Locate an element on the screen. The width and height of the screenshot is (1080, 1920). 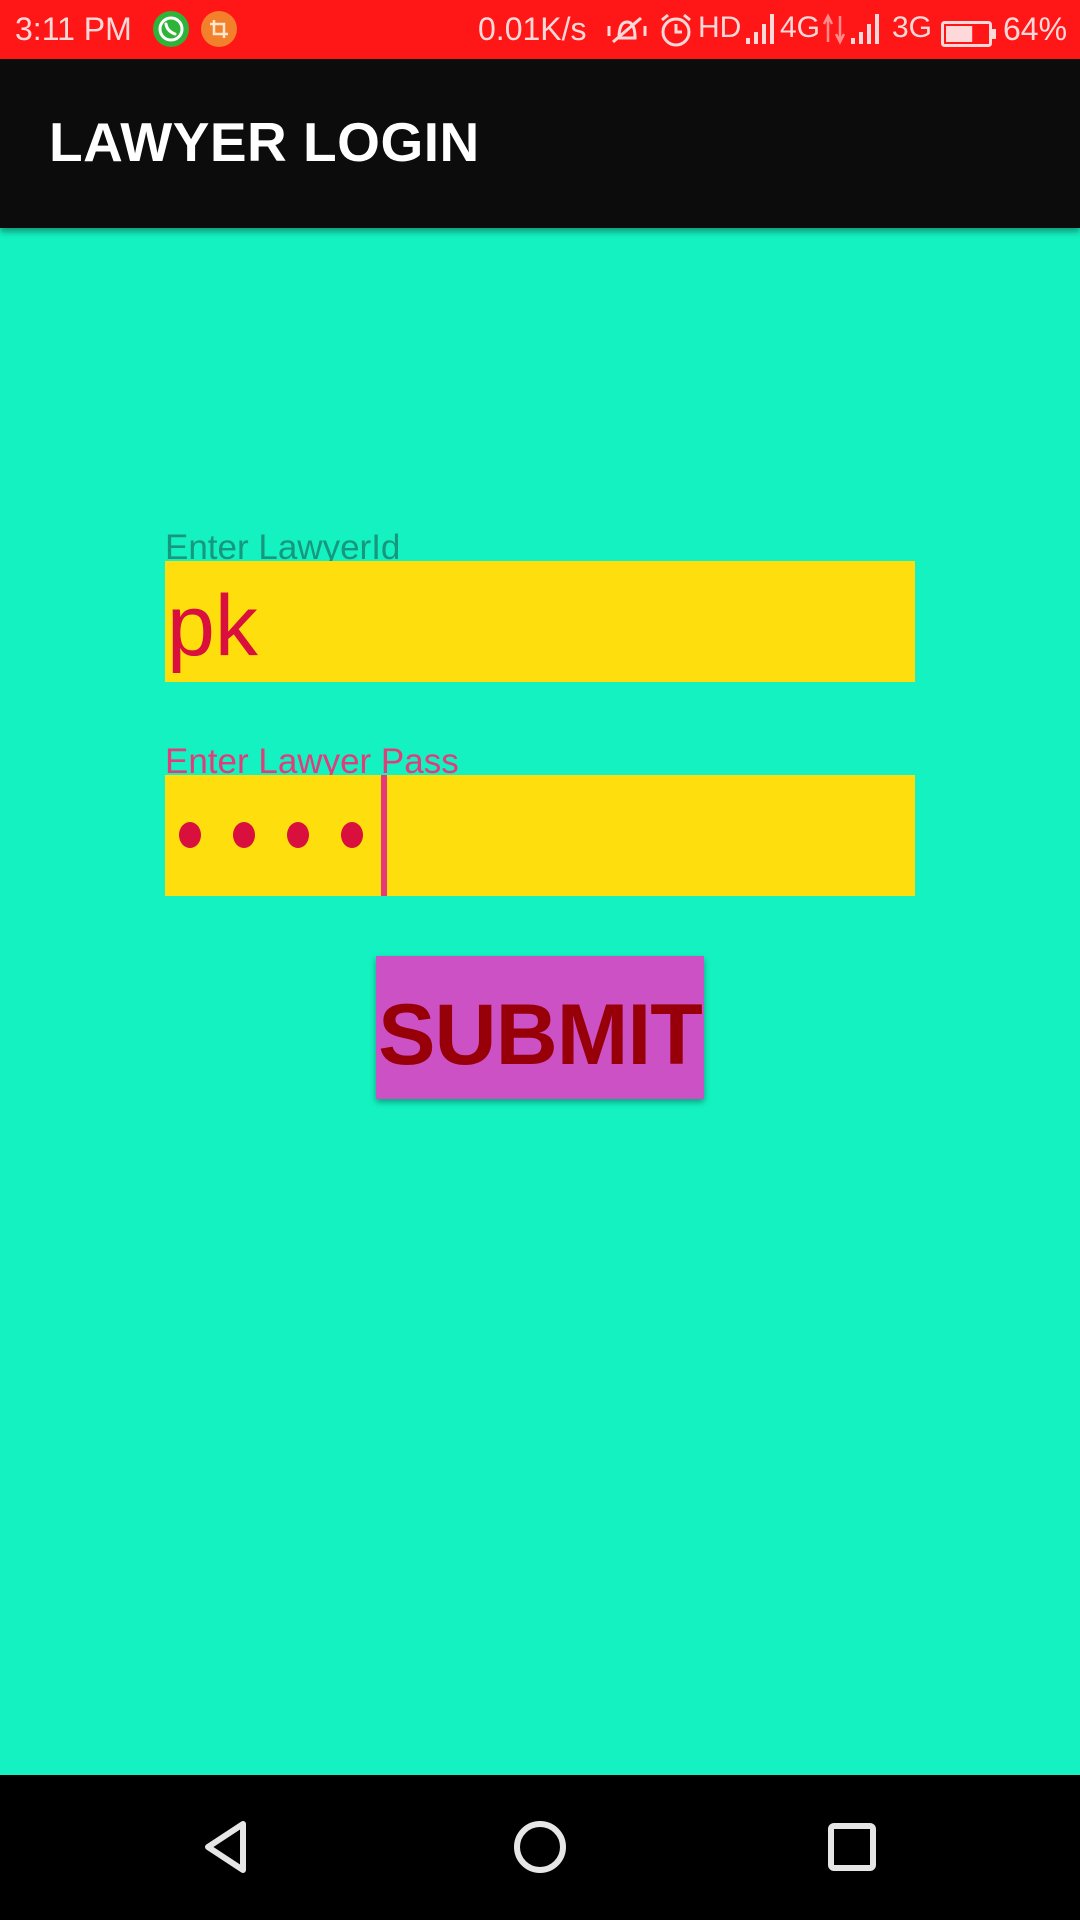
back-button is located at coordinates (228, 1847).